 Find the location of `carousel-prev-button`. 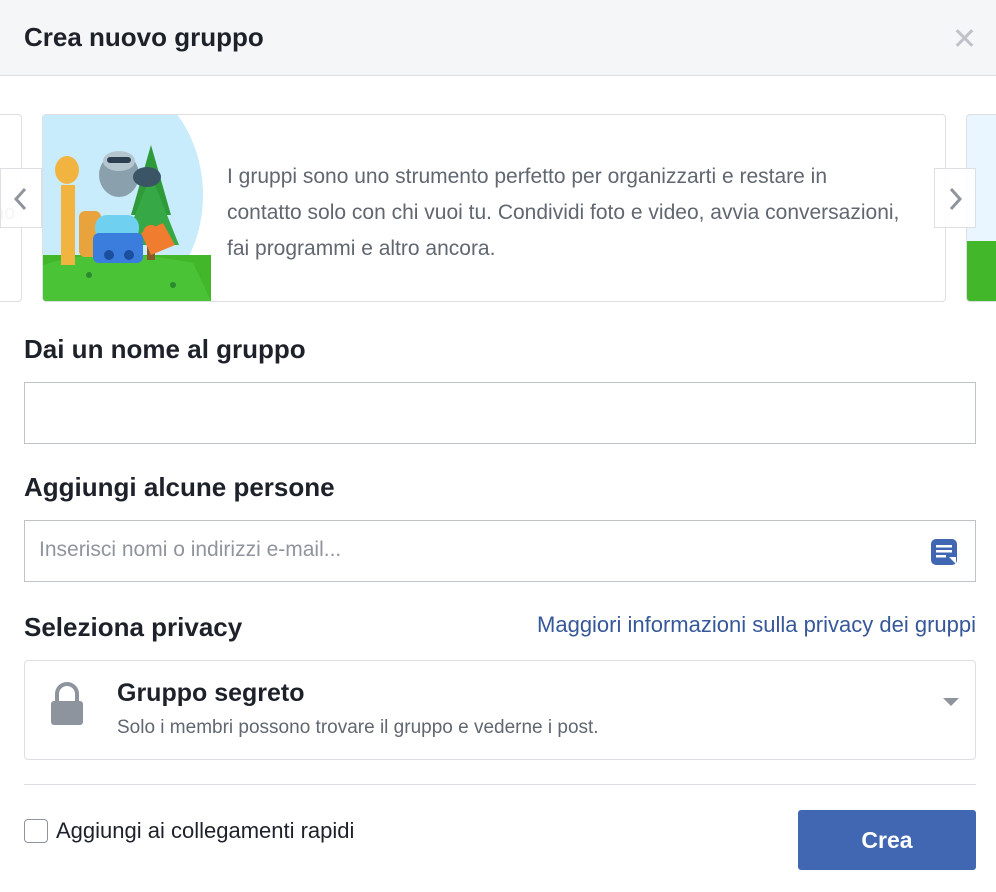

carousel-prev-button is located at coordinates (21, 198).